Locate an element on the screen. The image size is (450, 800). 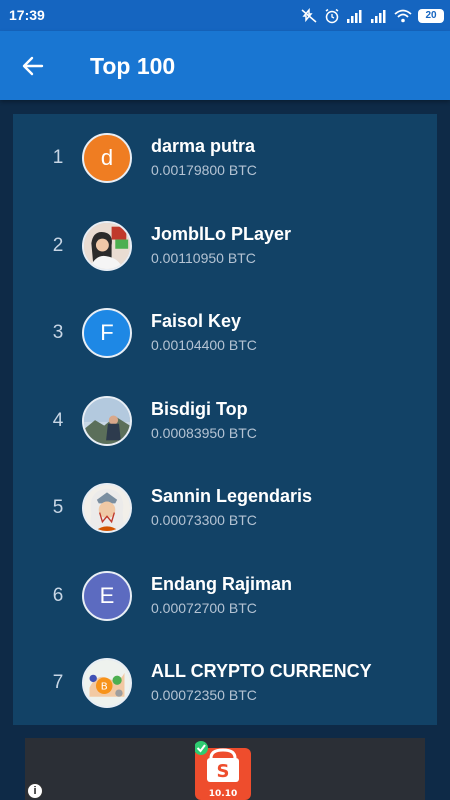
btc-amount: 0.00110950 BTC is located at coordinates (203, 257).